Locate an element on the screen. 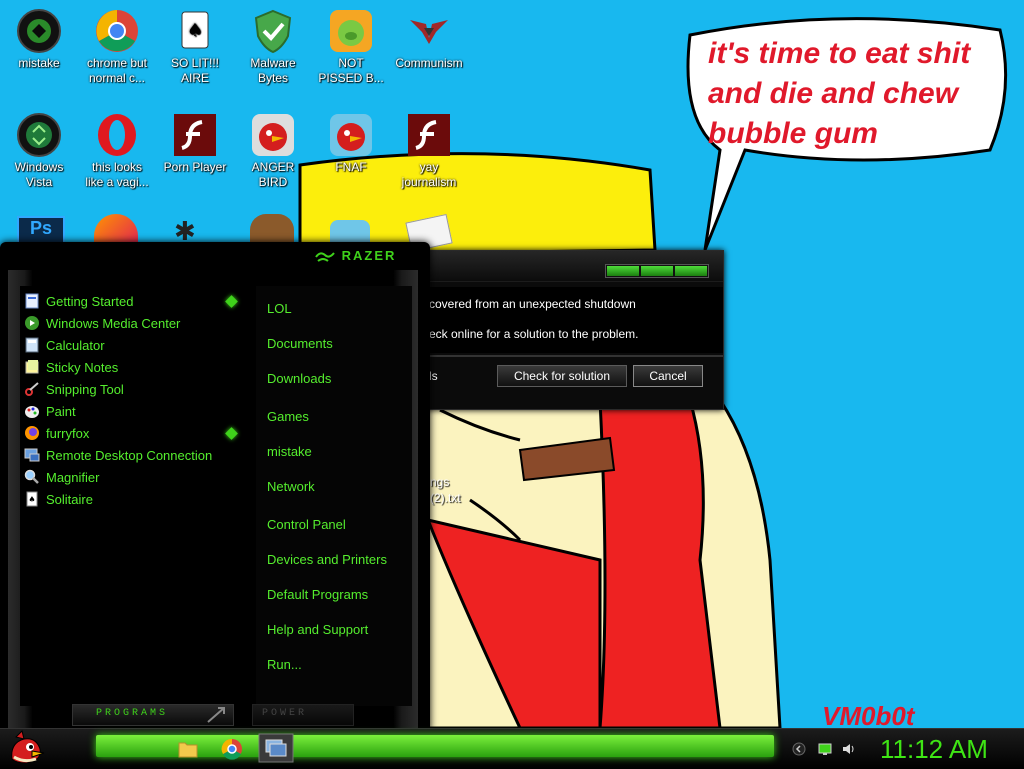 Image resolution: width=1024 pixels, height=769 pixels. paint-icon is located at coordinates (32, 412).